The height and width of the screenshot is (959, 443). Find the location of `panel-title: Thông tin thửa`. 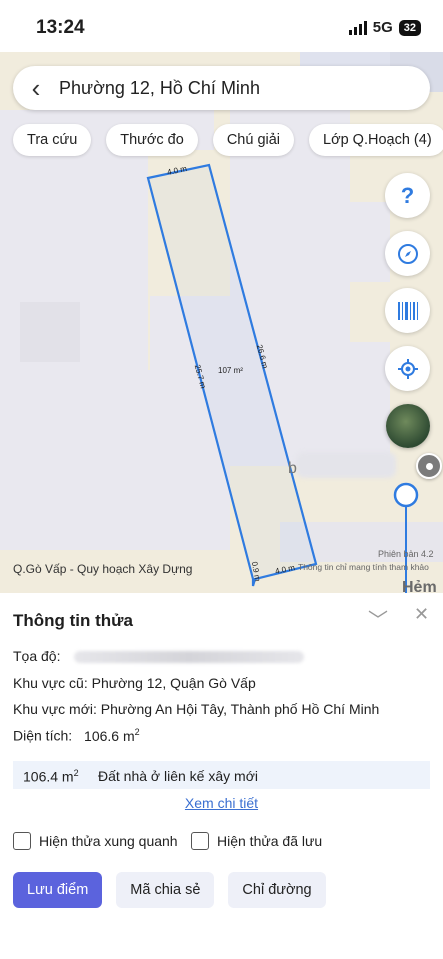

panel-title: Thông tin thửa is located at coordinates (73, 620).